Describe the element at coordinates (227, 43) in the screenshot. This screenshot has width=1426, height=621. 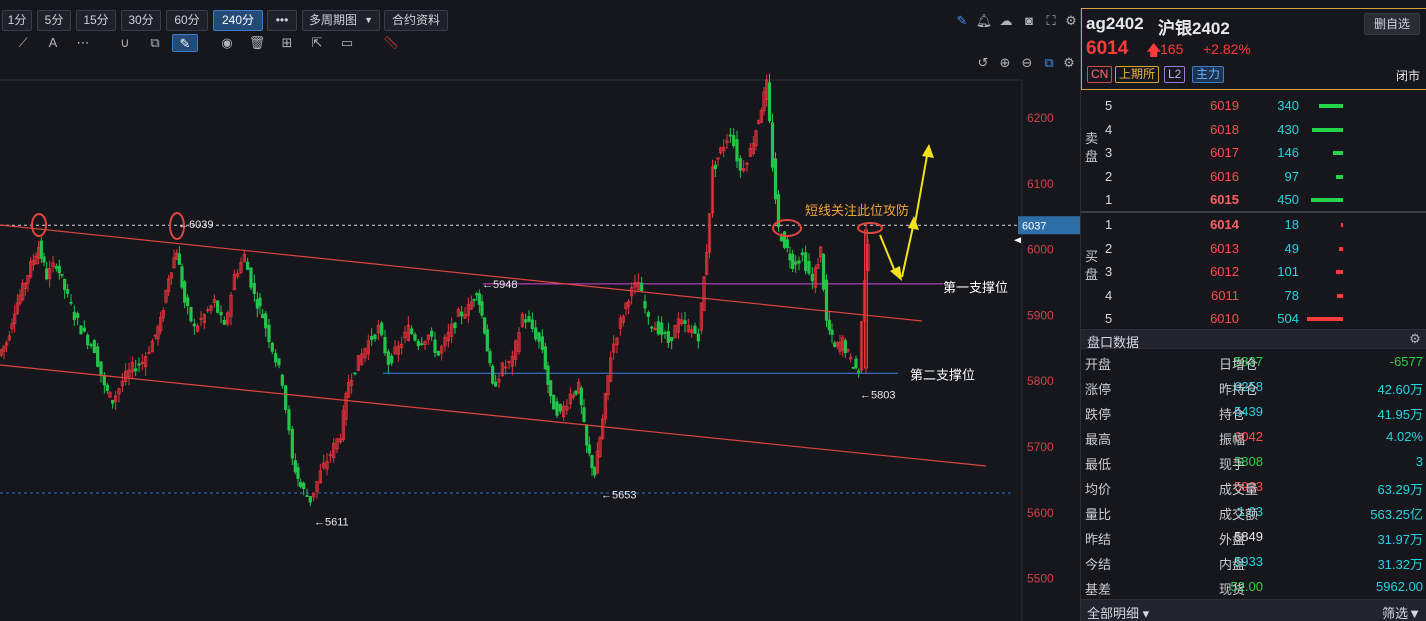
I see `eye-icon: ◉` at that location.